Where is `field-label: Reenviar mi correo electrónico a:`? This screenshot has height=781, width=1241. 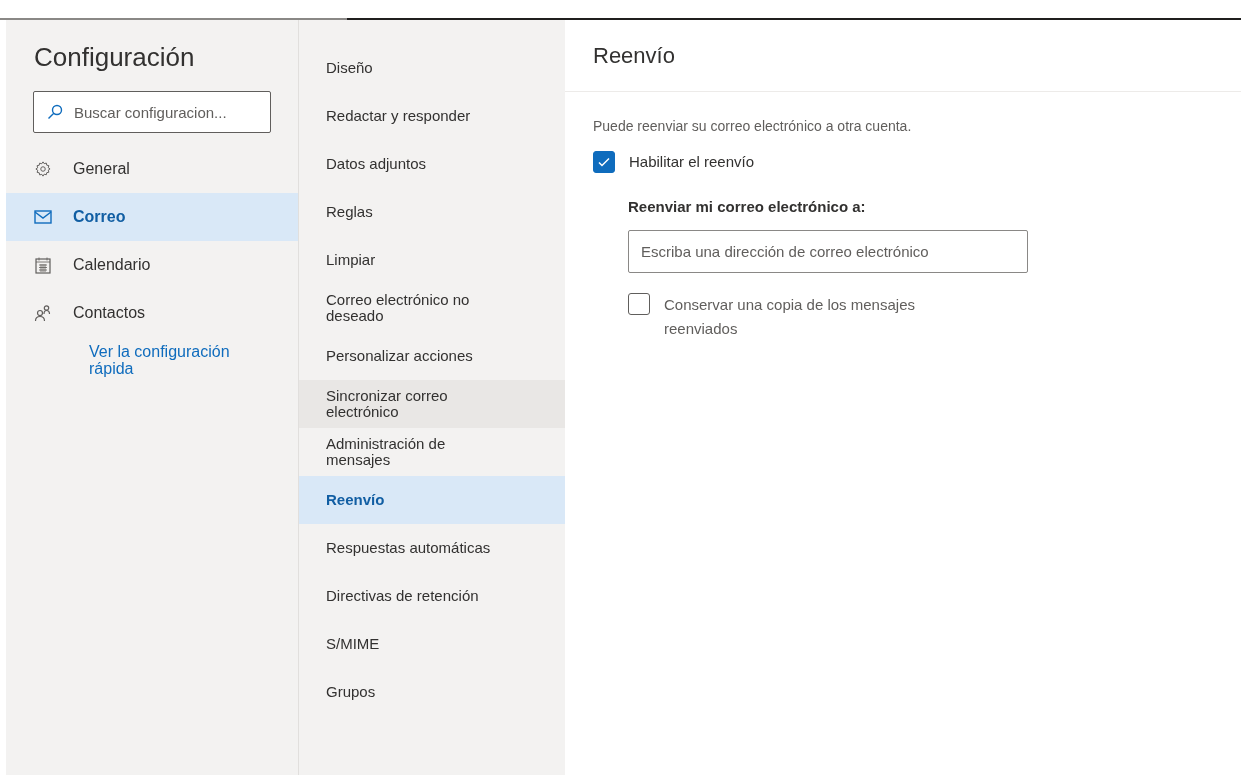 field-label: Reenviar mi correo electrónico a: is located at coordinates (747, 206).